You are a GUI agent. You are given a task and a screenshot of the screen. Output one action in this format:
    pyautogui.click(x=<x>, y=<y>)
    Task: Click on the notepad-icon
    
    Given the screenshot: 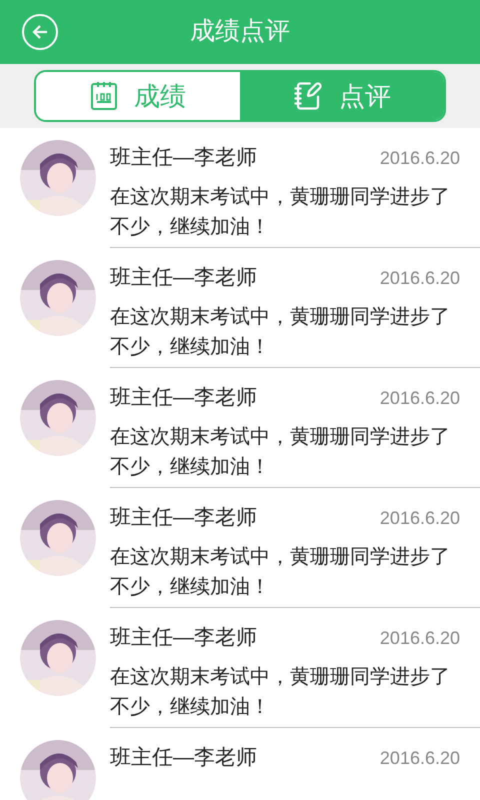 What is the action you would take?
    pyautogui.click(x=104, y=96)
    